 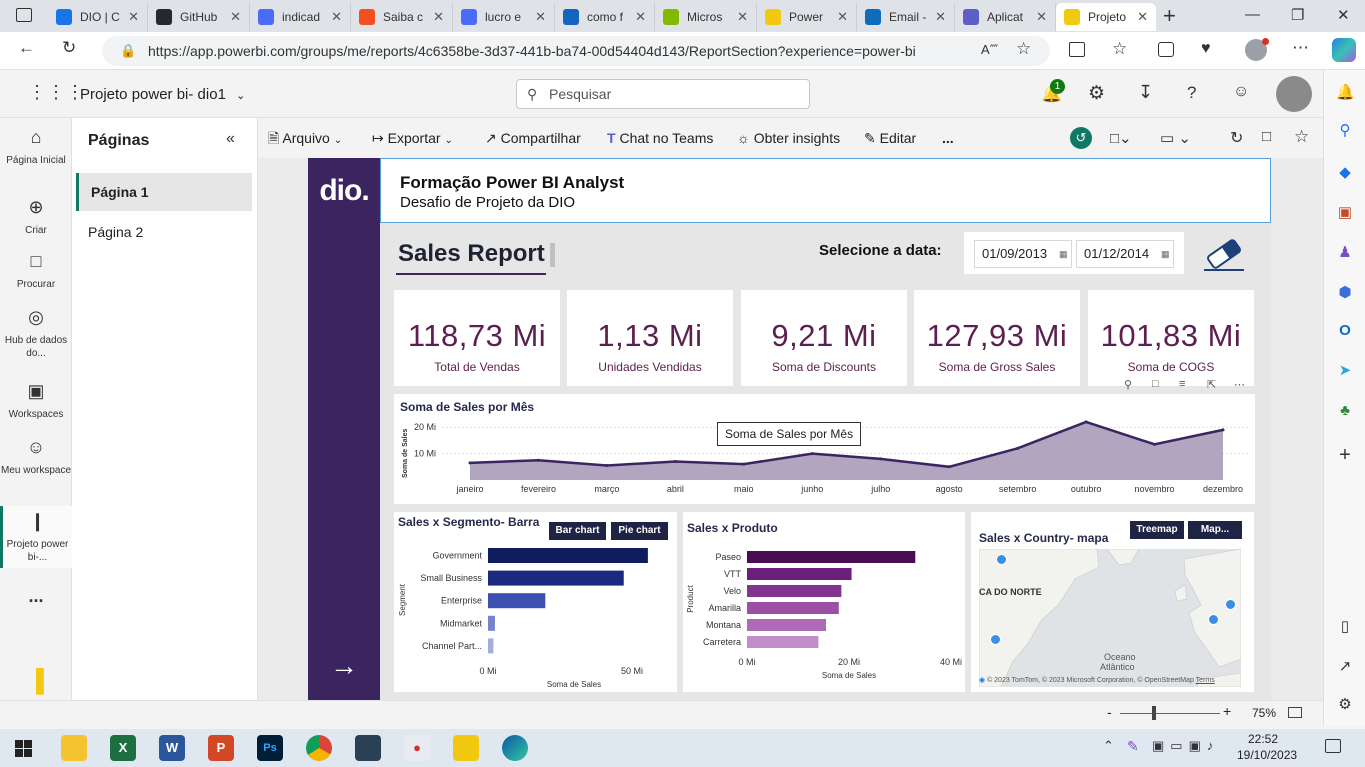 I want to click on browser-tab: como f ✕, so click(x=605, y=17).